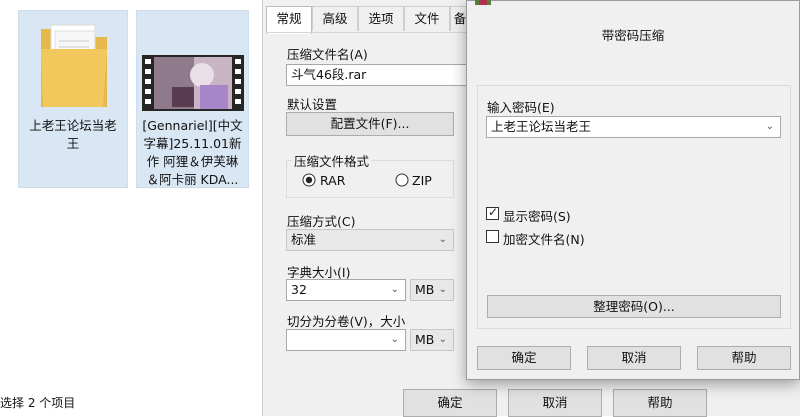 This screenshot has height=417, width=800. What do you see at coordinates (74, 65) in the screenshot?
I see `folder-icon` at bounding box center [74, 65].